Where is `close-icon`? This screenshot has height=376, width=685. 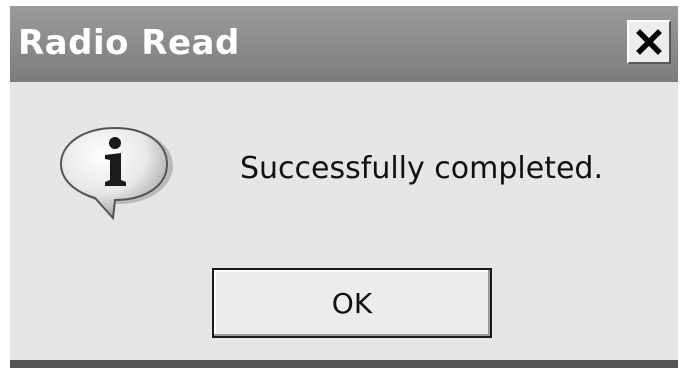
close-icon is located at coordinates (649, 42).